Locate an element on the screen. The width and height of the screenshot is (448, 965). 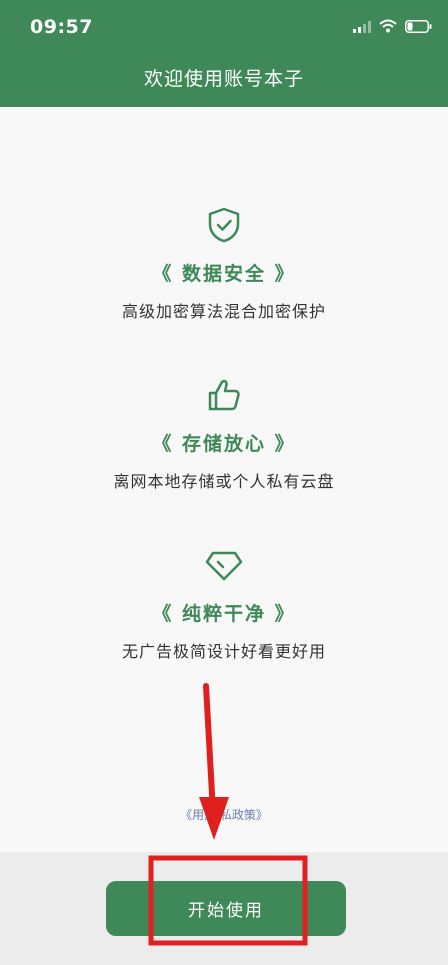
status-time: 09:57 is located at coordinates (61, 27).